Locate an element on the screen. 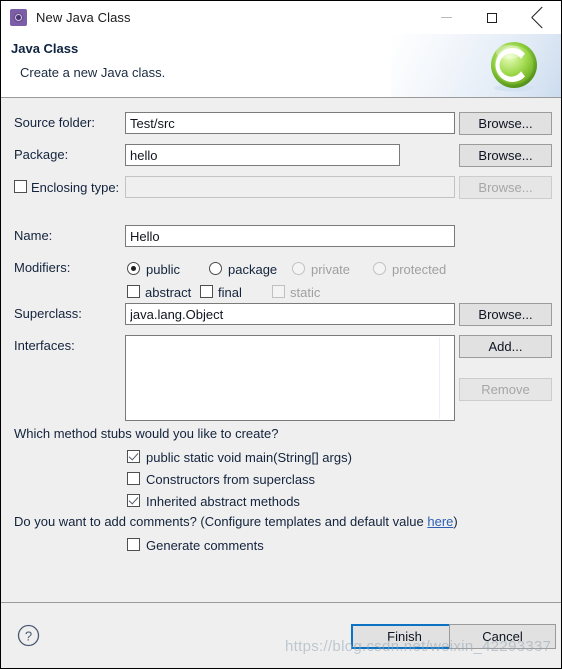 This screenshot has width=562, height=669. interfaces-list-divider is located at coordinates (439, 378).